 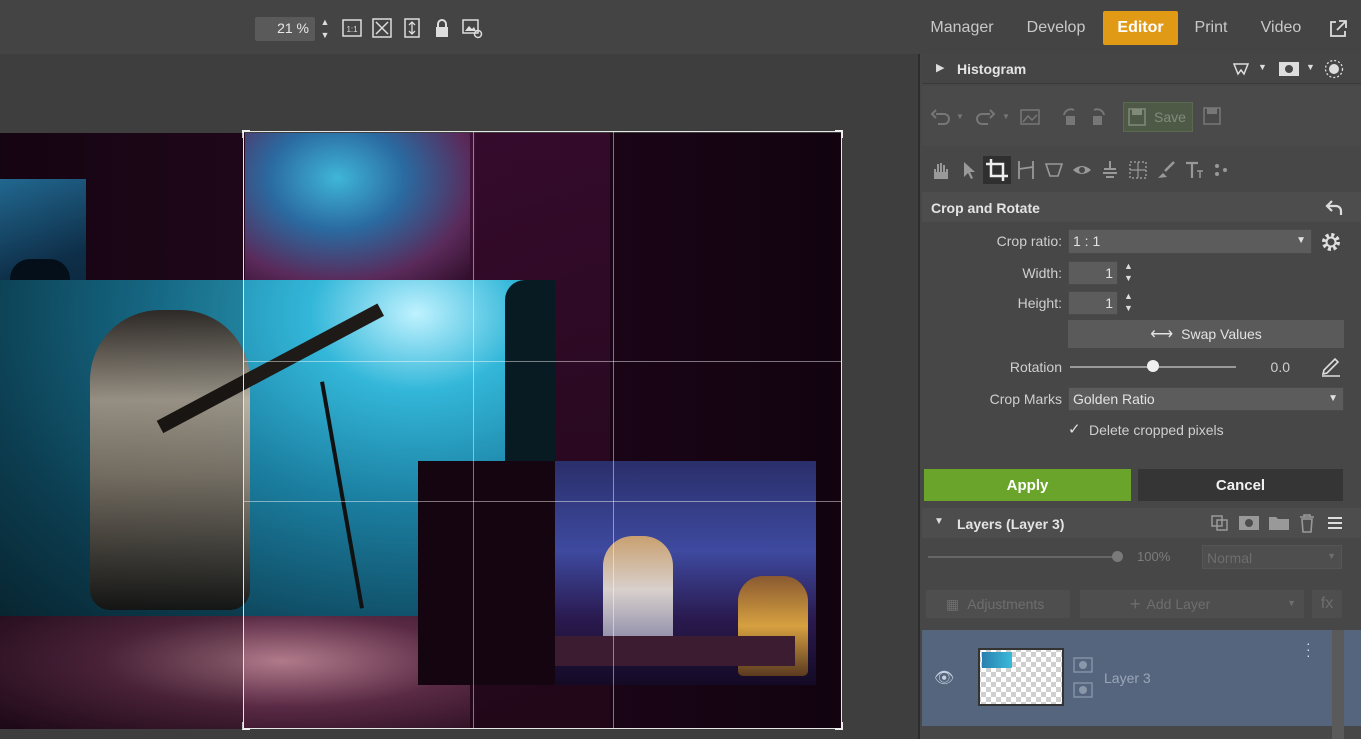 What do you see at coordinates (1240, 485) in the screenshot?
I see `cancel-button: Cancel` at bounding box center [1240, 485].